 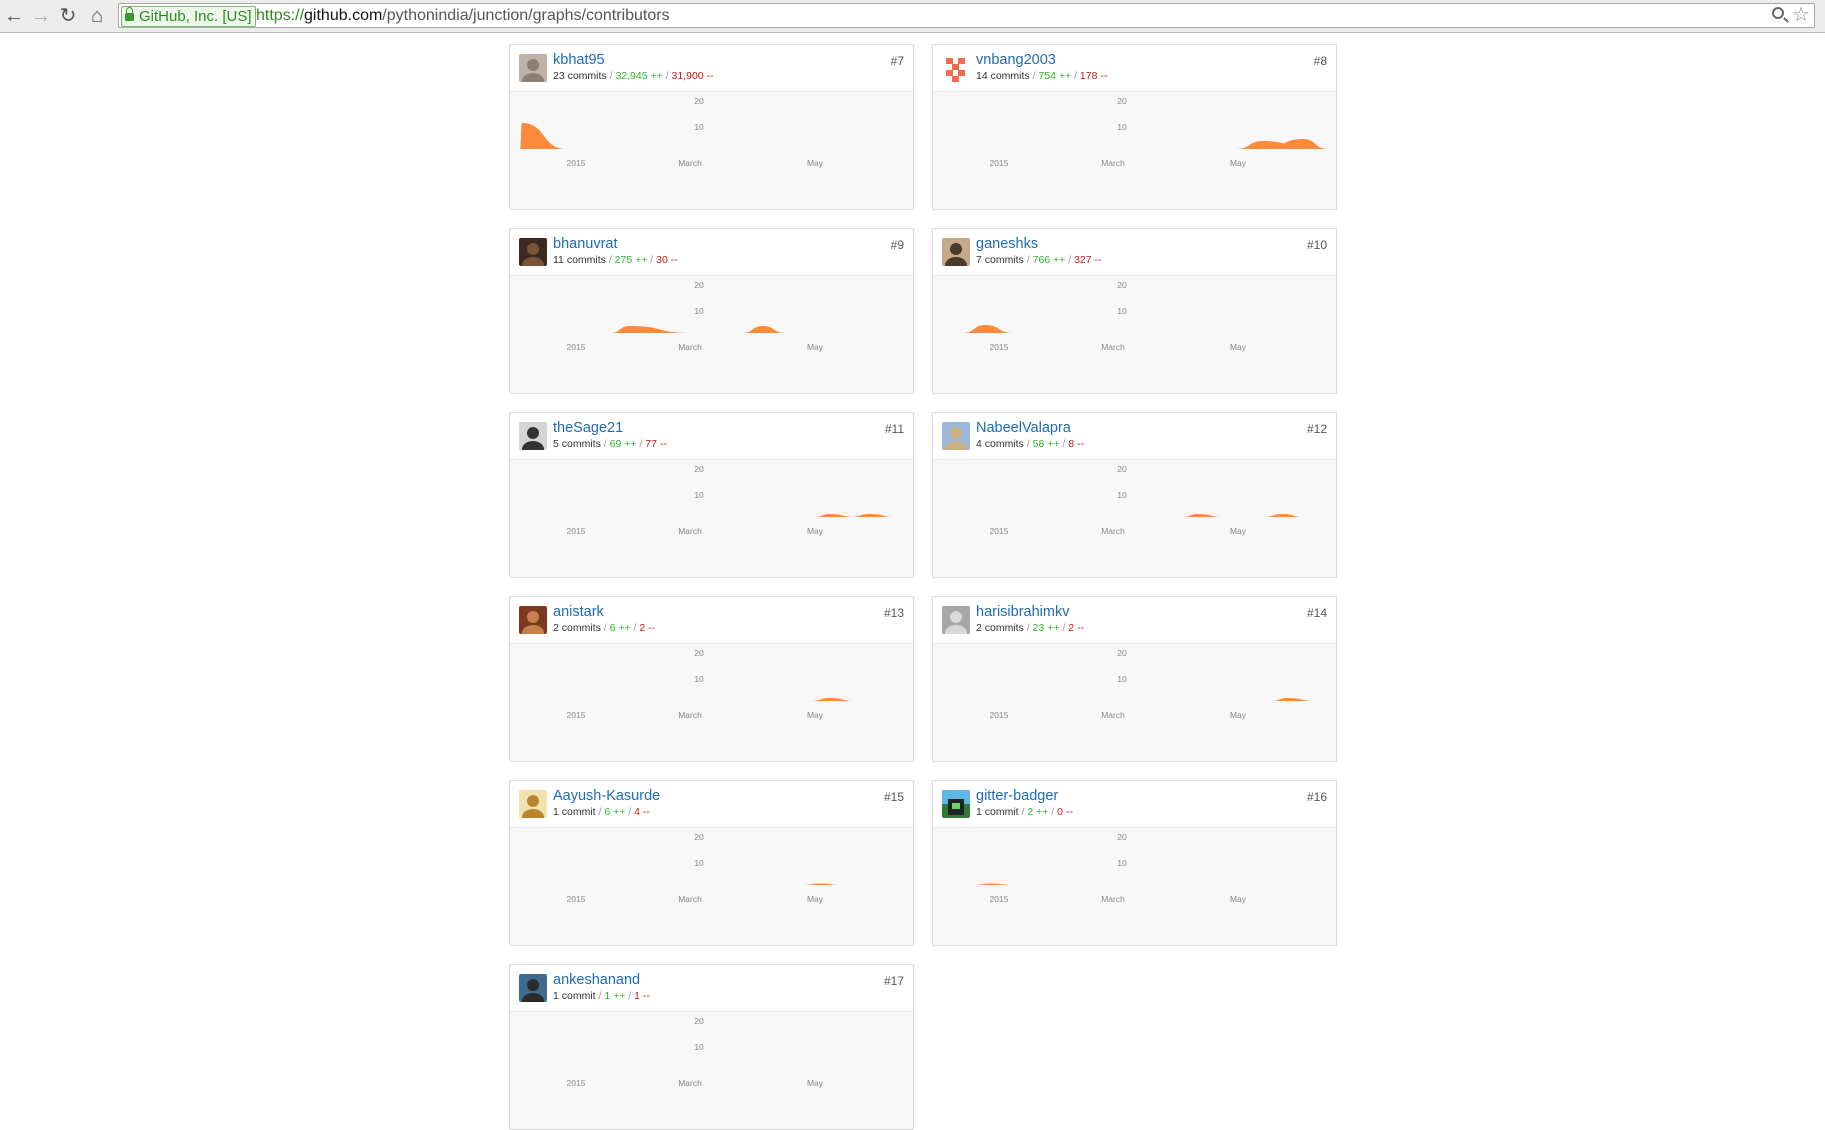 I want to click on contributor-username-link: Aayush-Kasurde, so click(x=606, y=796).